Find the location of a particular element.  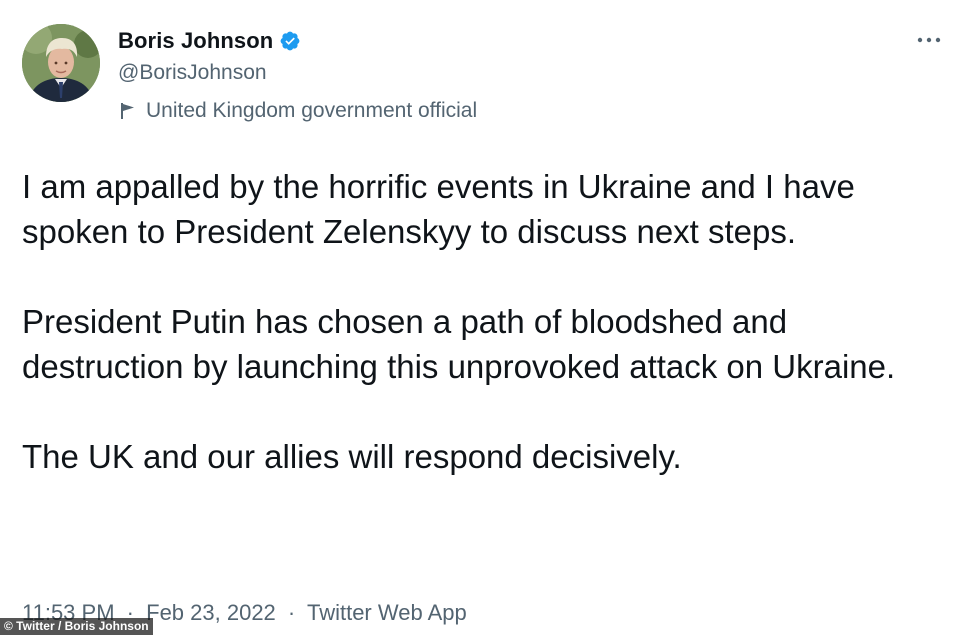

author-display-name: Boris Johnson is located at coordinates (195, 41).